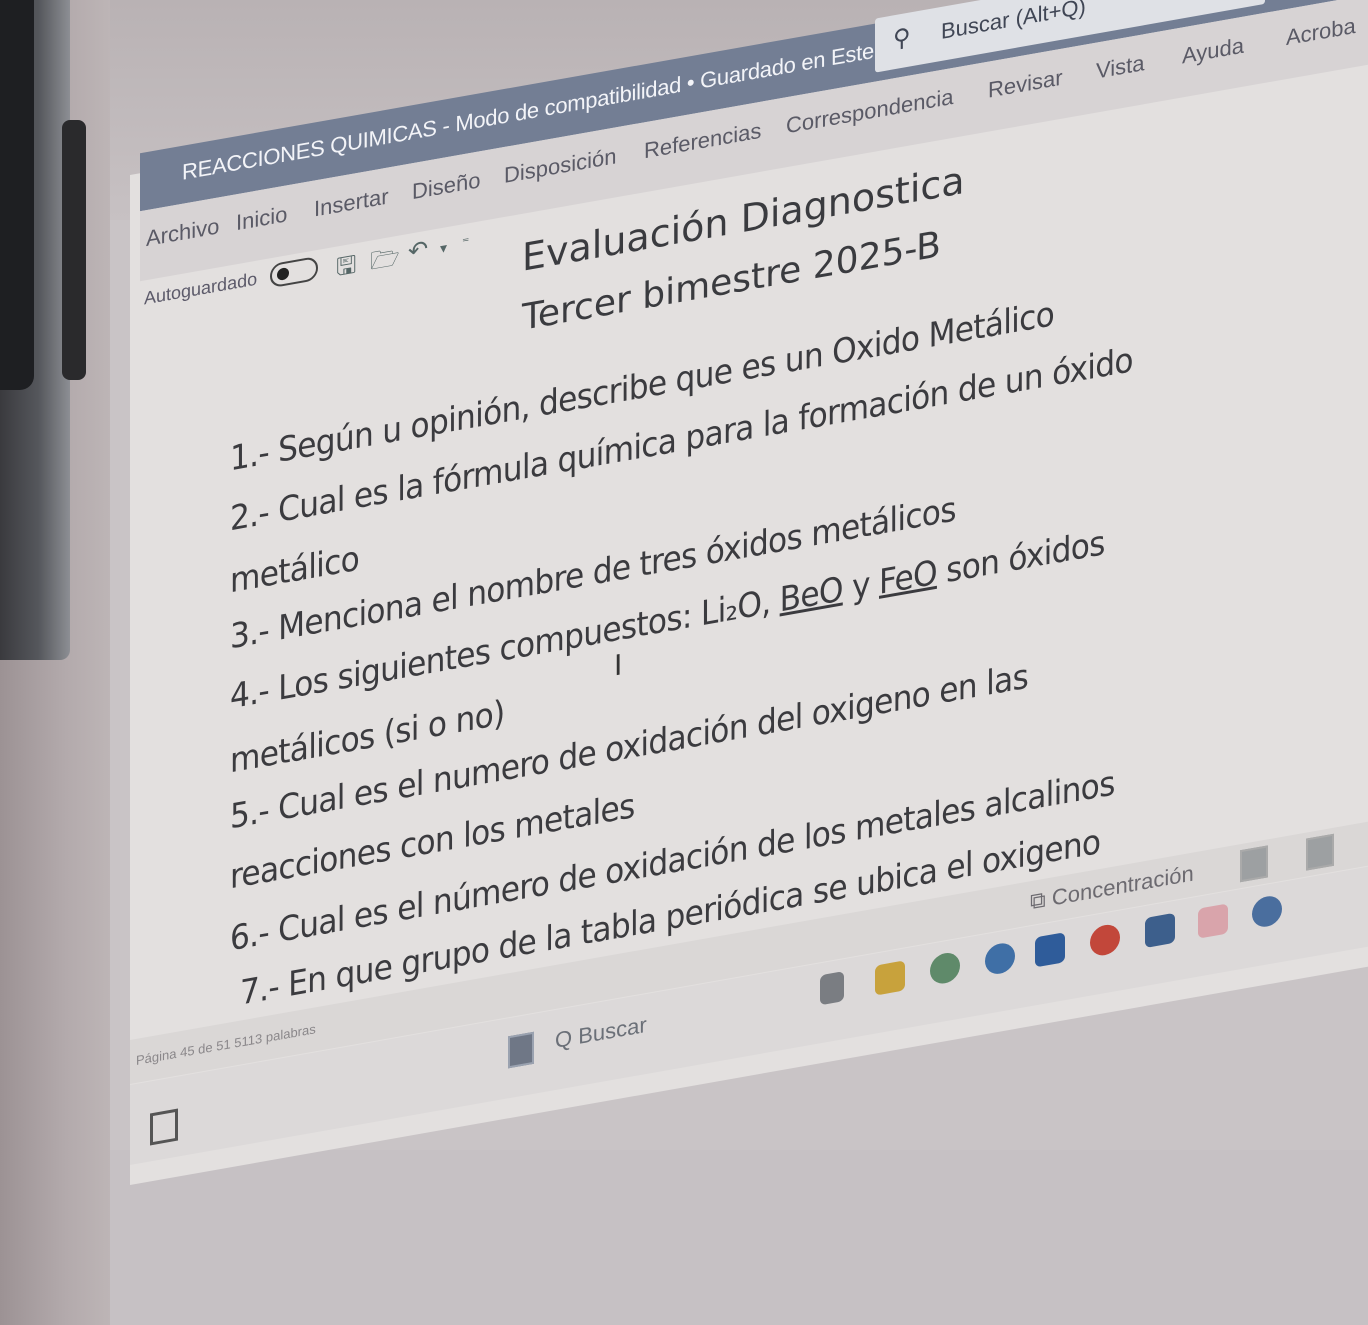 The width and height of the screenshot is (1368, 1325). What do you see at coordinates (182, 232) in the screenshot?
I see `tab-archivo: Archivo` at bounding box center [182, 232].